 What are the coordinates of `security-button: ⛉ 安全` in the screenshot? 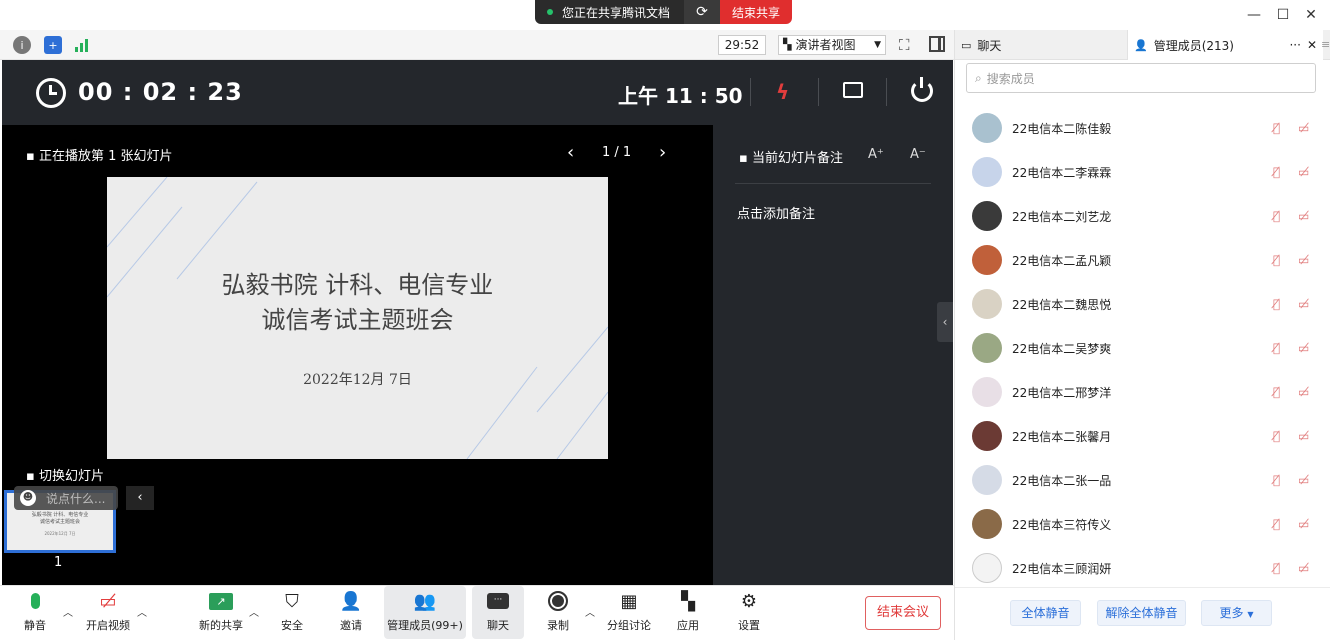 It's located at (292, 612).